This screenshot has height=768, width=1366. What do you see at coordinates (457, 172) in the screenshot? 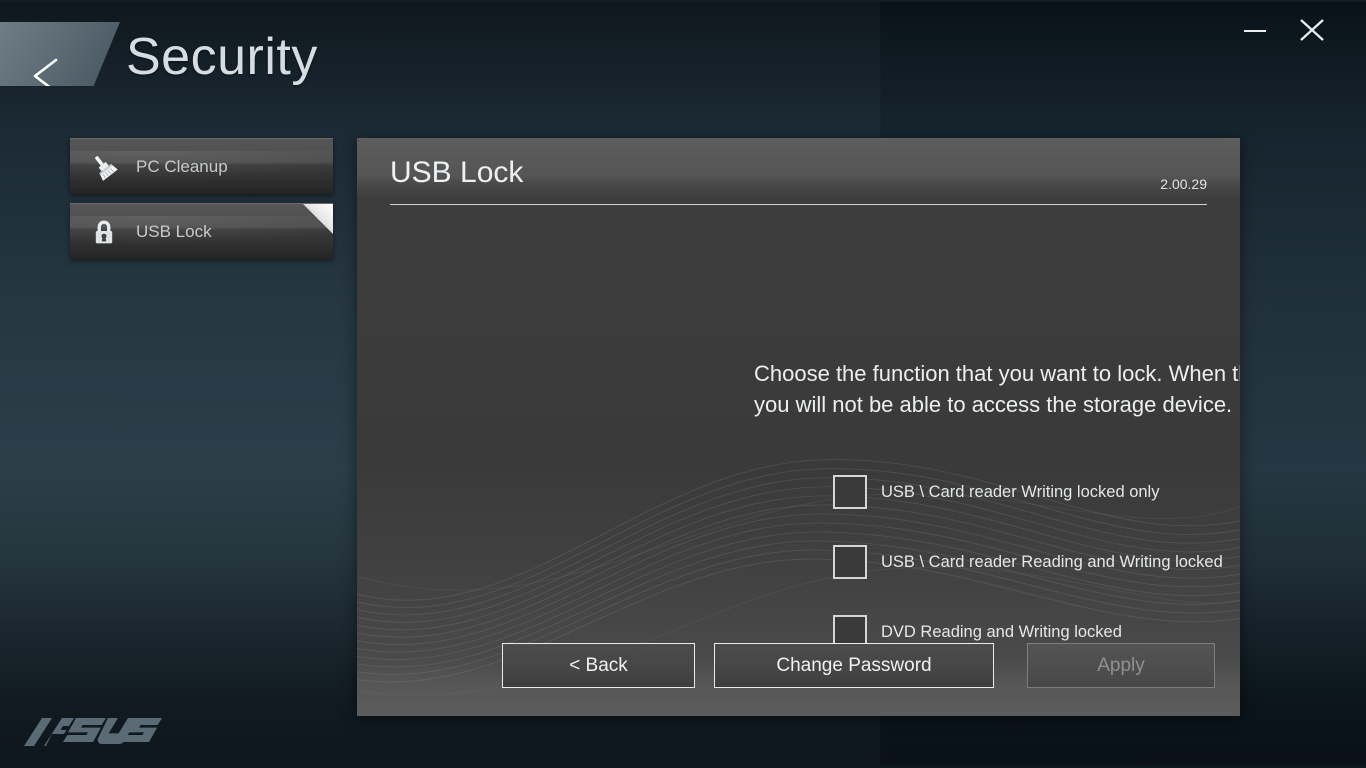
I see `panel-title: USB Lock` at bounding box center [457, 172].